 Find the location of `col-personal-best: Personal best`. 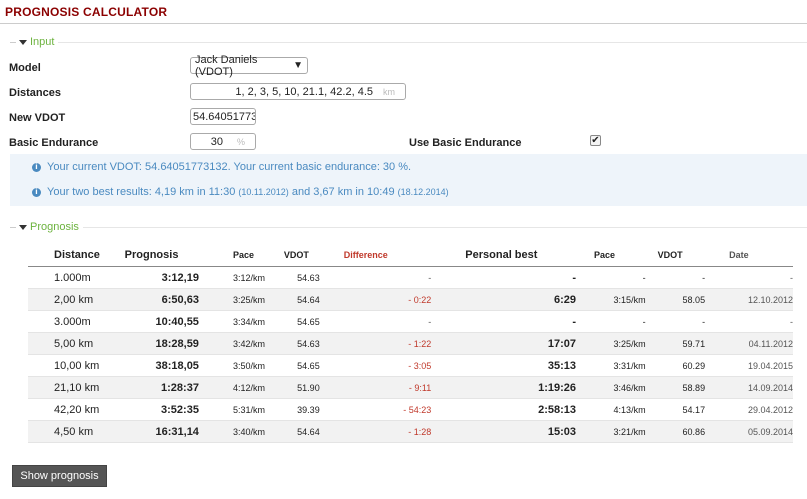

col-personal-best: Personal best is located at coordinates (504, 255).